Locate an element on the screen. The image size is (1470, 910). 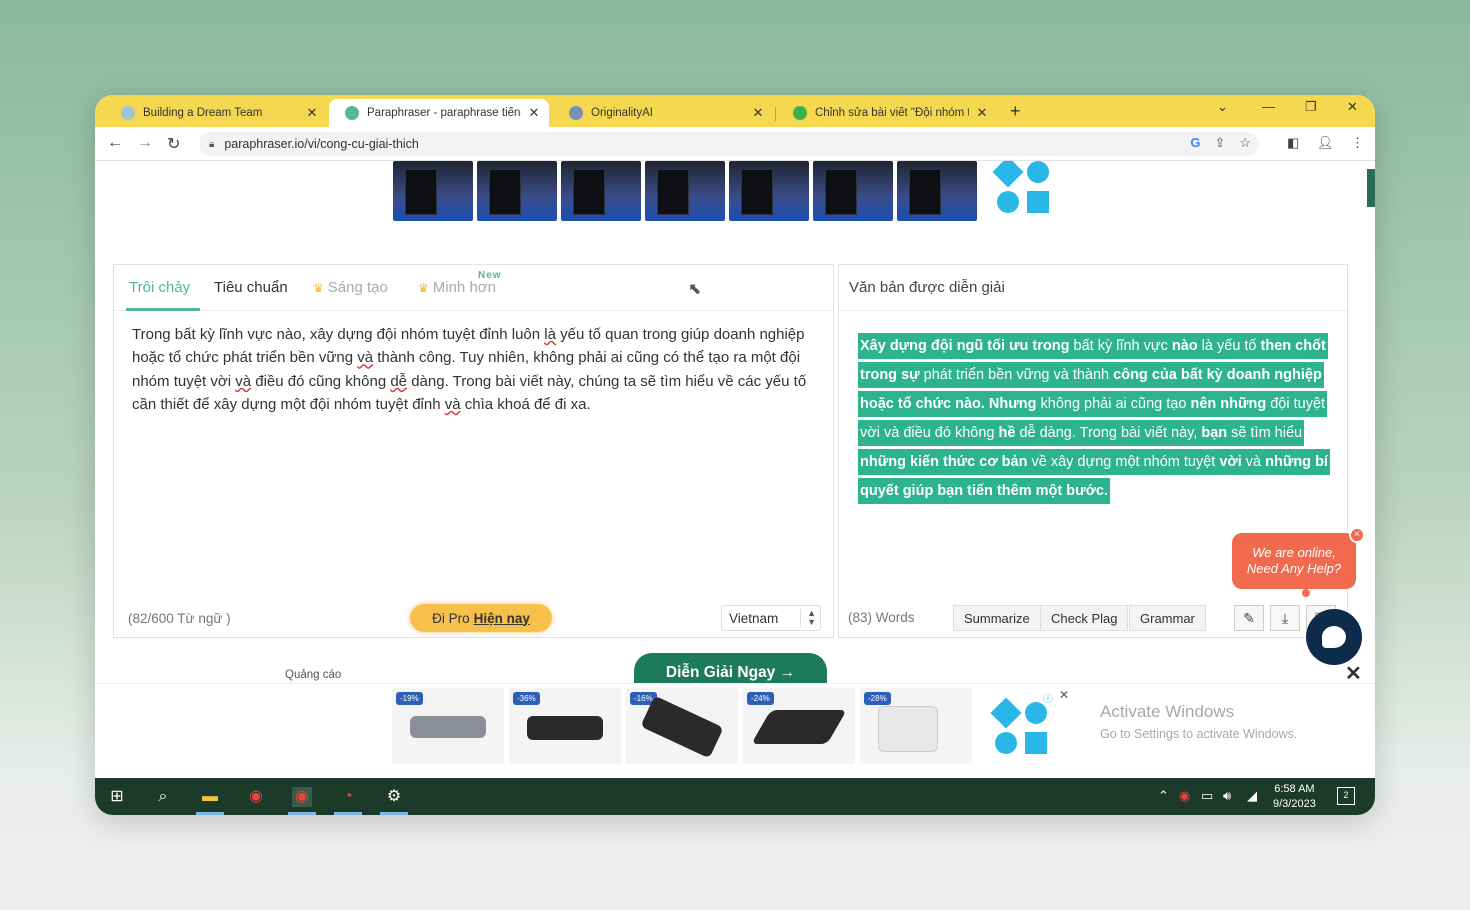
output-title: Văn bản được diễn giải is located at coordinates (927, 287).